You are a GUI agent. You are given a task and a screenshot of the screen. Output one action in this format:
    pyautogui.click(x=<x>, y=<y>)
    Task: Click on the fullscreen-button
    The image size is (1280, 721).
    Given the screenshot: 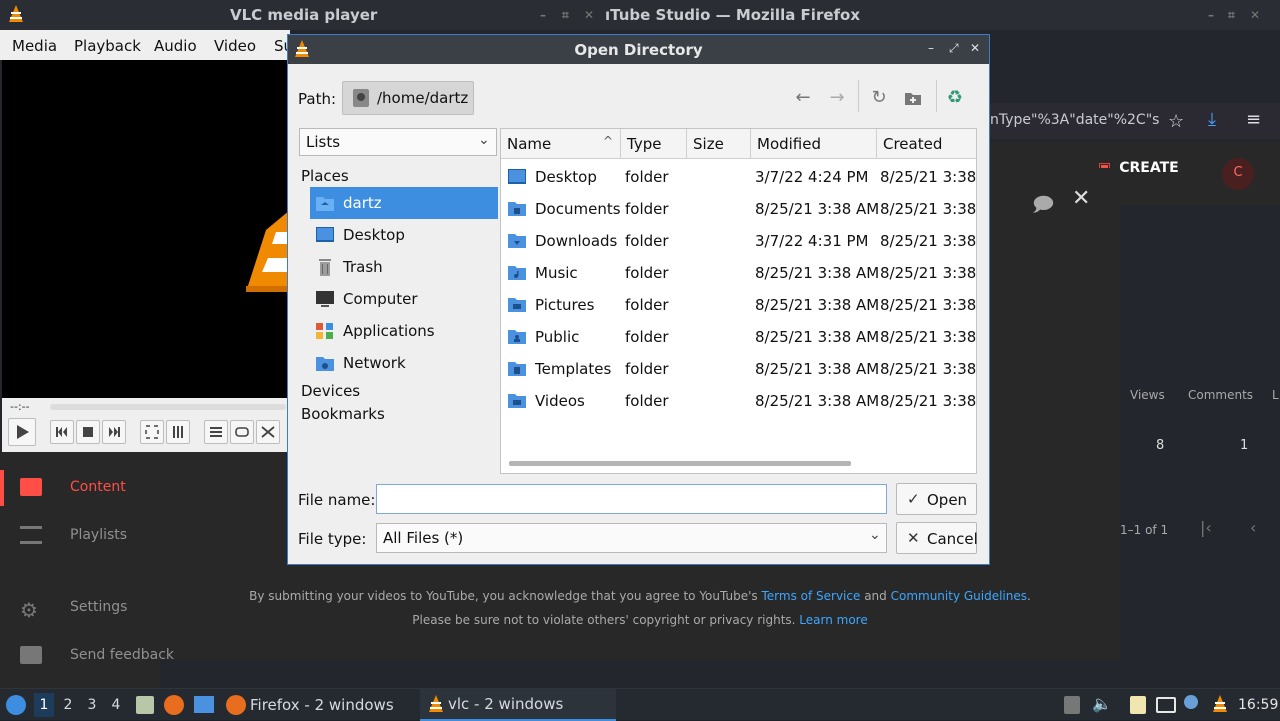 What is the action you would take?
    pyautogui.click(x=152, y=432)
    